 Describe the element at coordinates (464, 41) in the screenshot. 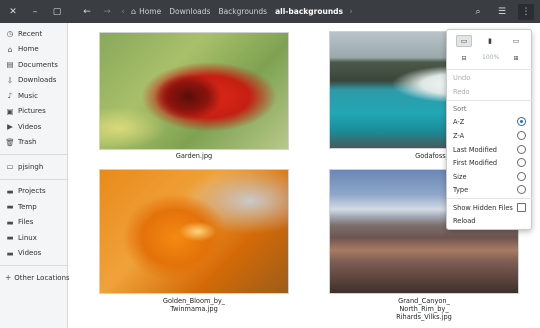

I see `new-folder-icon: ▭` at that location.